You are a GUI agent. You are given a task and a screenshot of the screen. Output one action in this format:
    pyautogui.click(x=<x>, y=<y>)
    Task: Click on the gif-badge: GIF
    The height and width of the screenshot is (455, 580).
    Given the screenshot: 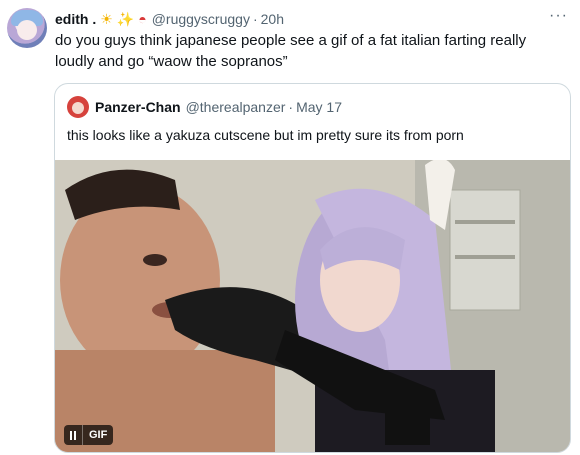 What is the action you would take?
    pyautogui.click(x=89, y=435)
    